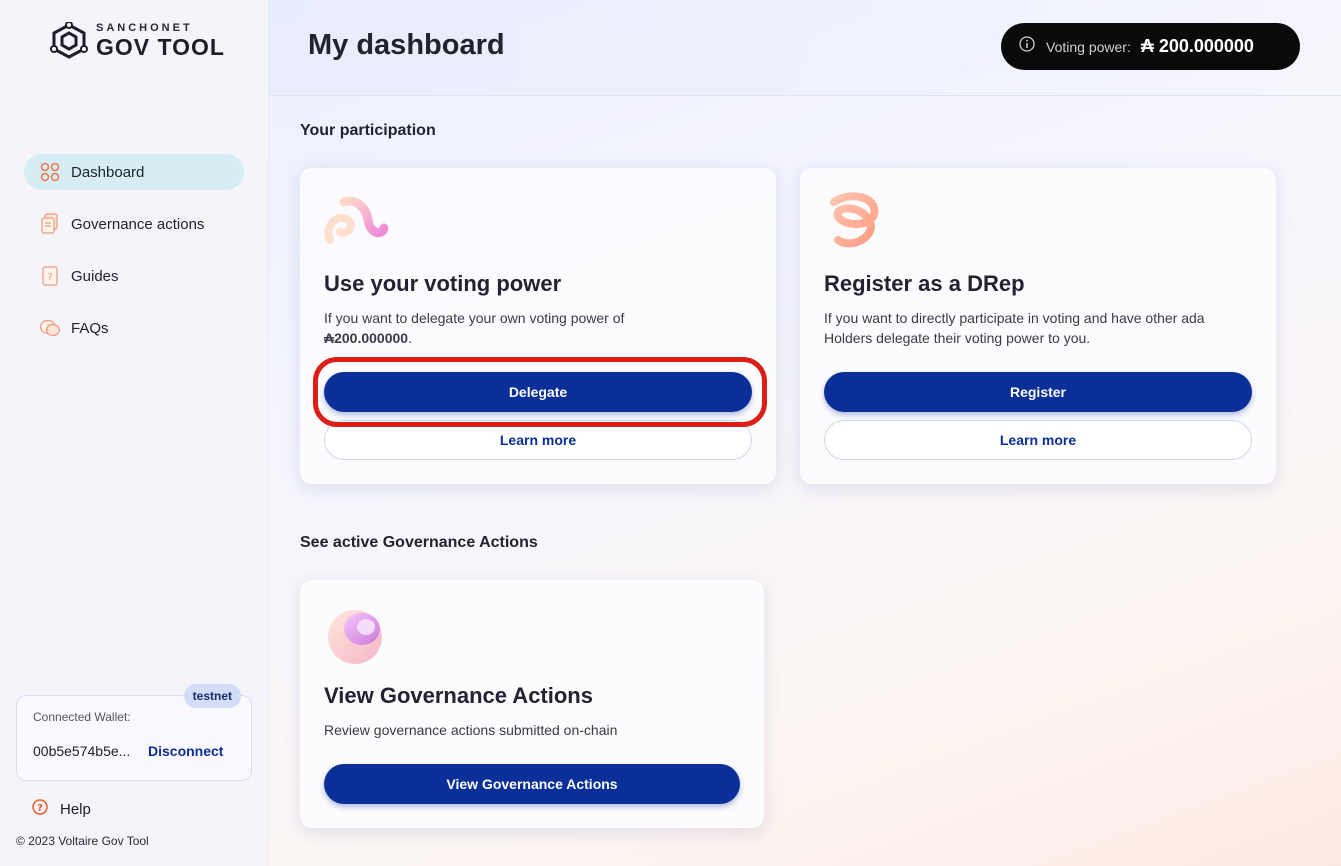  What do you see at coordinates (410, 338) in the screenshot?
I see `card-description-suffix: .` at bounding box center [410, 338].